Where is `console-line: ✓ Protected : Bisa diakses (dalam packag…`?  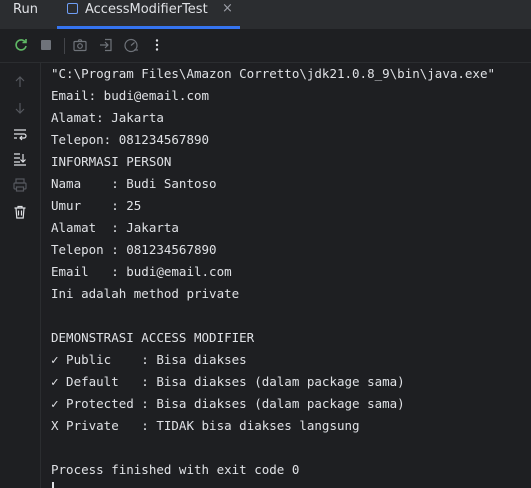
console-line: ✓ Protected : Bisa diakses (dalam packag… is located at coordinates (228, 403).